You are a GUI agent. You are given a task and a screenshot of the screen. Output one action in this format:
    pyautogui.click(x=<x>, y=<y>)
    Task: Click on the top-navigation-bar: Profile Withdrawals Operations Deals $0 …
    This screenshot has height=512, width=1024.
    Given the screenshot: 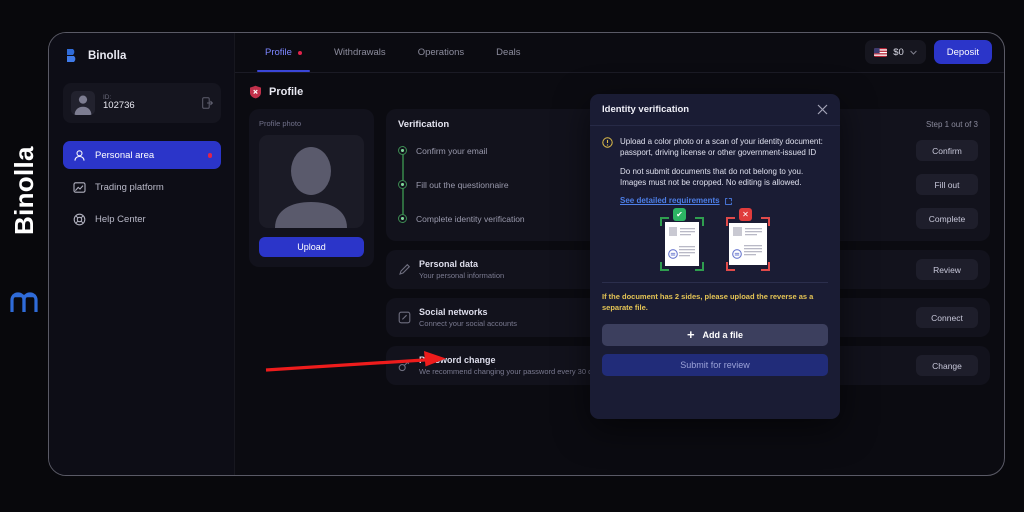 What is the action you would take?
    pyautogui.click(x=619, y=53)
    